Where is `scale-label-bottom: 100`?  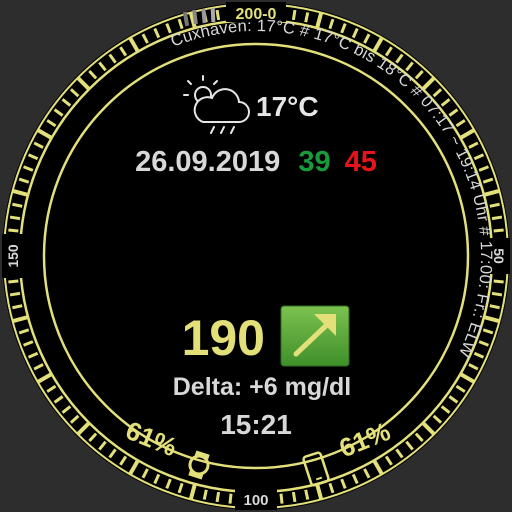 scale-label-bottom: 100 is located at coordinates (255, 500).